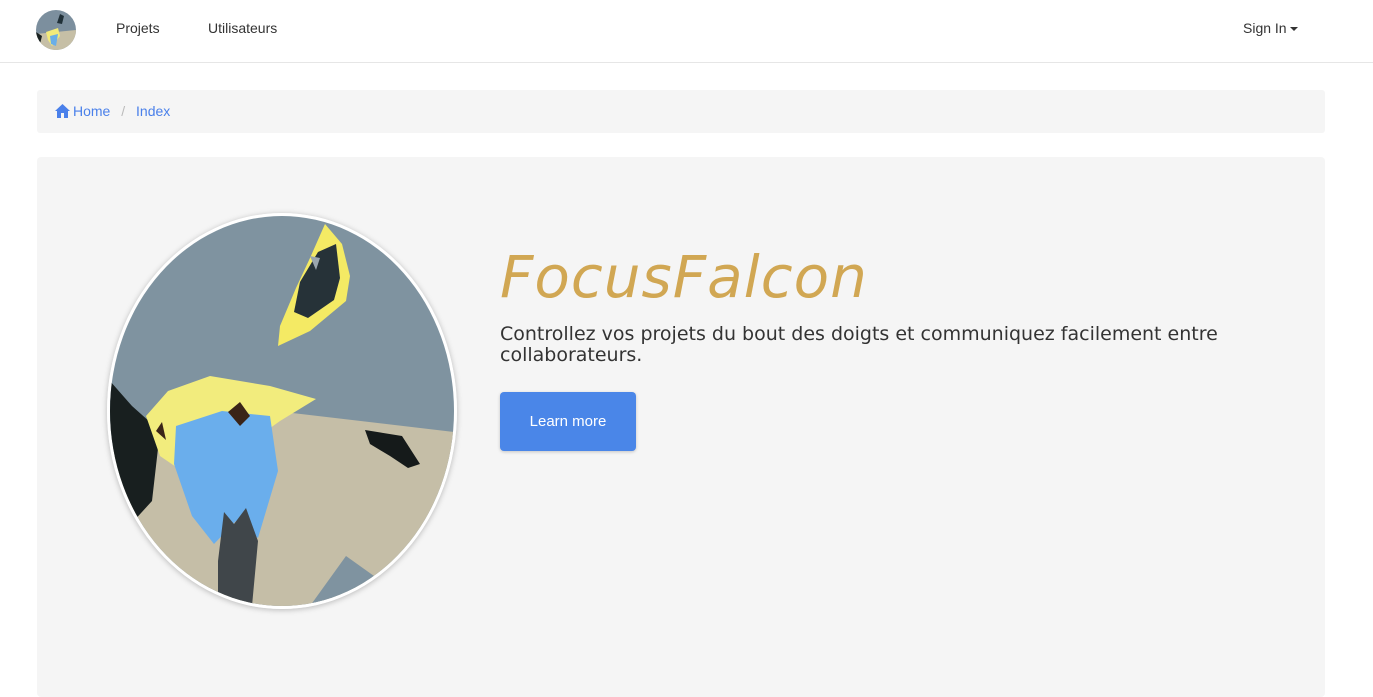 The width and height of the screenshot is (1373, 697). Describe the element at coordinates (153, 111) in the screenshot. I see `breadcrumb-current: Index` at that location.